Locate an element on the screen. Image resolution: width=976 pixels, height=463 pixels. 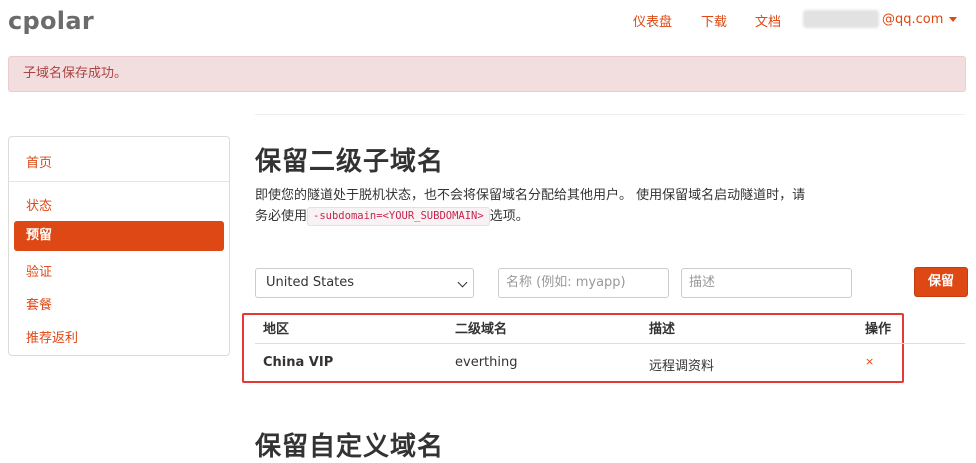
divider is located at coordinates (610, 114).